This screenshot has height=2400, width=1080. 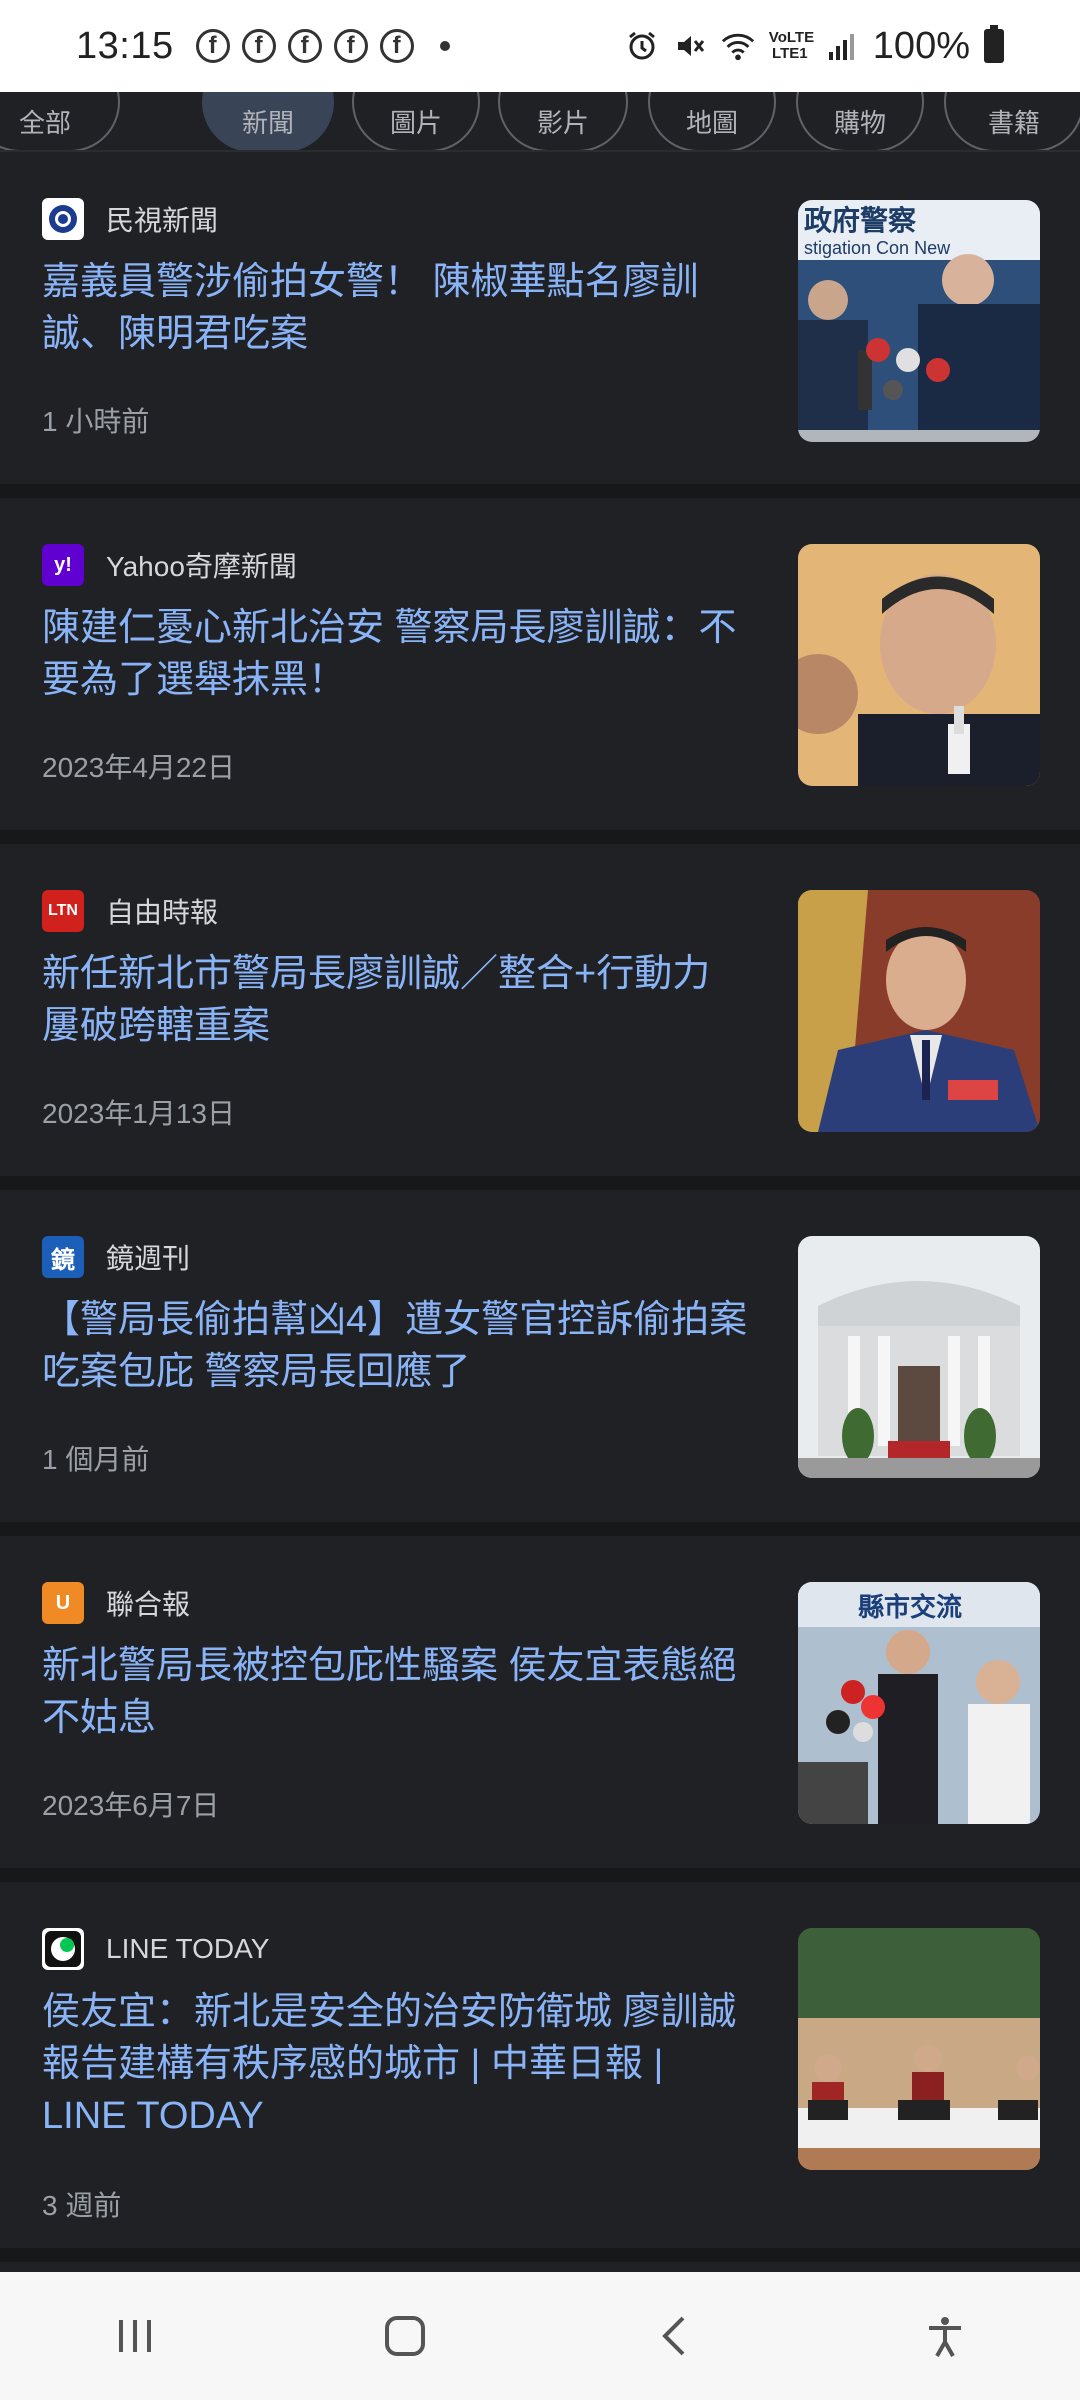 I want to click on government-building-image, so click(x=919, y=1357).